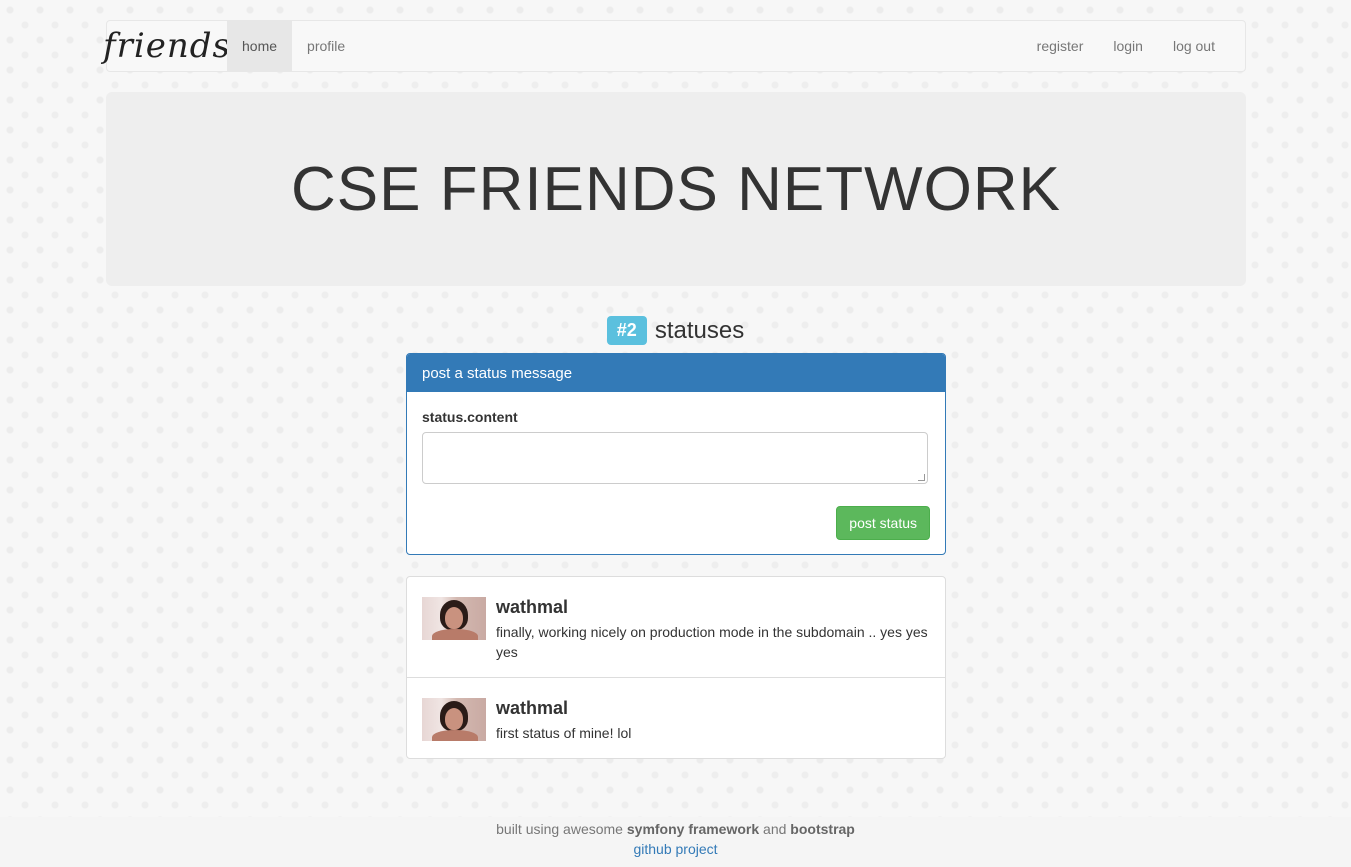  What do you see at coordinates (775, 829) in the screenshot?
I see `footer-and: and` at bounding box center [775, 829].